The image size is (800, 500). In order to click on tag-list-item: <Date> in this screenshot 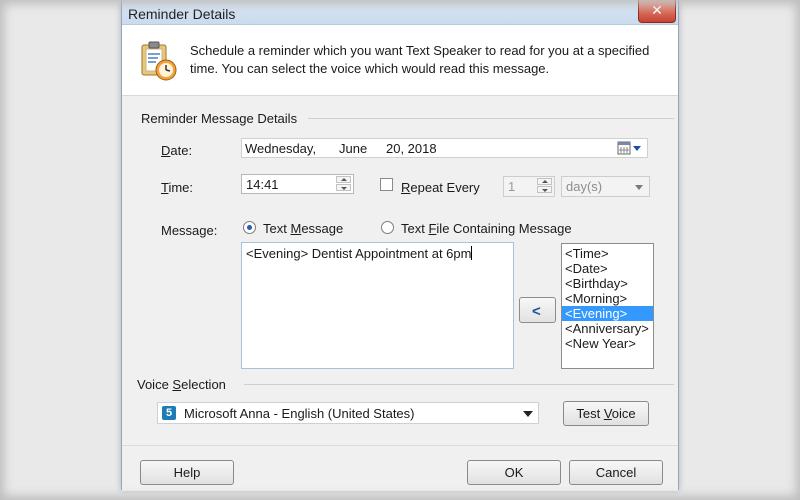, I will do `click(607, 268)`.